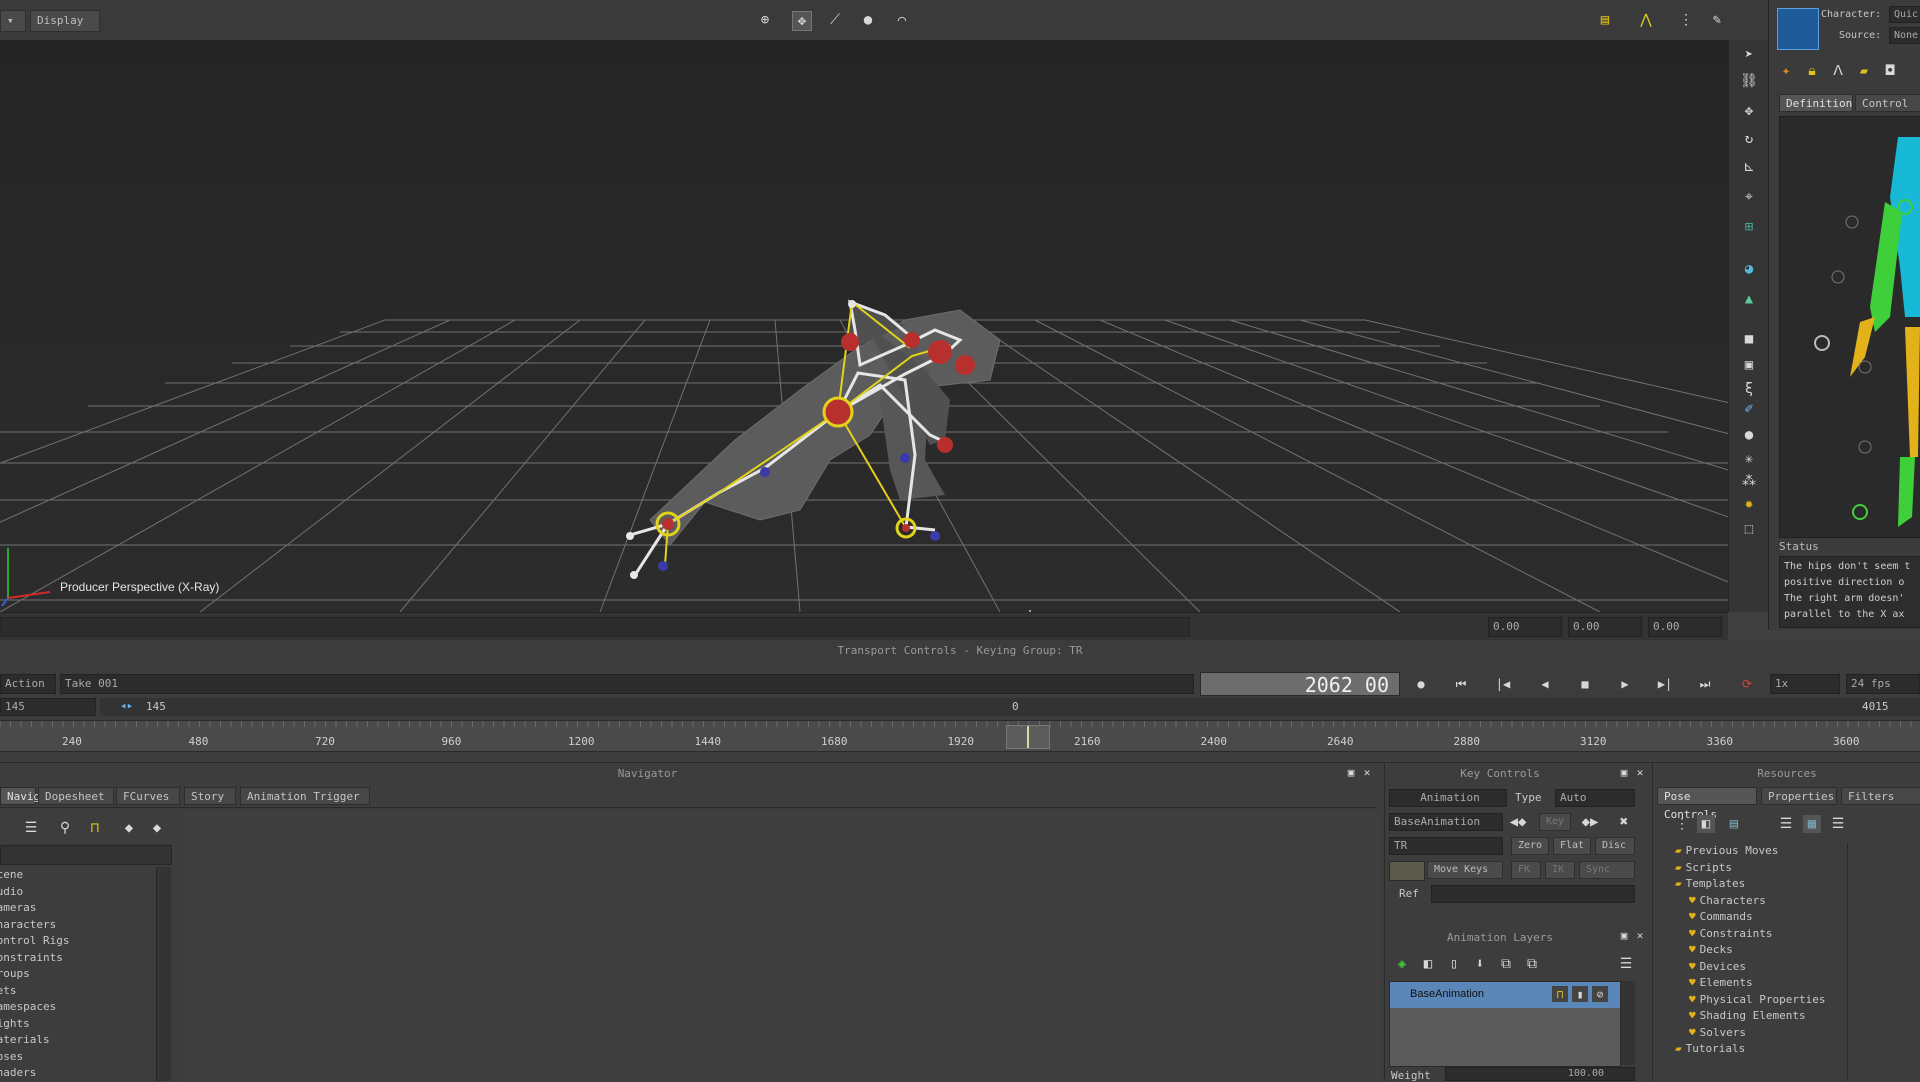 The image size is (1920, 1082). What do you see at coordinates (1864, 71) in the screenshot?
I see `folder-icon: ▰` at bounding box center [1864, 71].